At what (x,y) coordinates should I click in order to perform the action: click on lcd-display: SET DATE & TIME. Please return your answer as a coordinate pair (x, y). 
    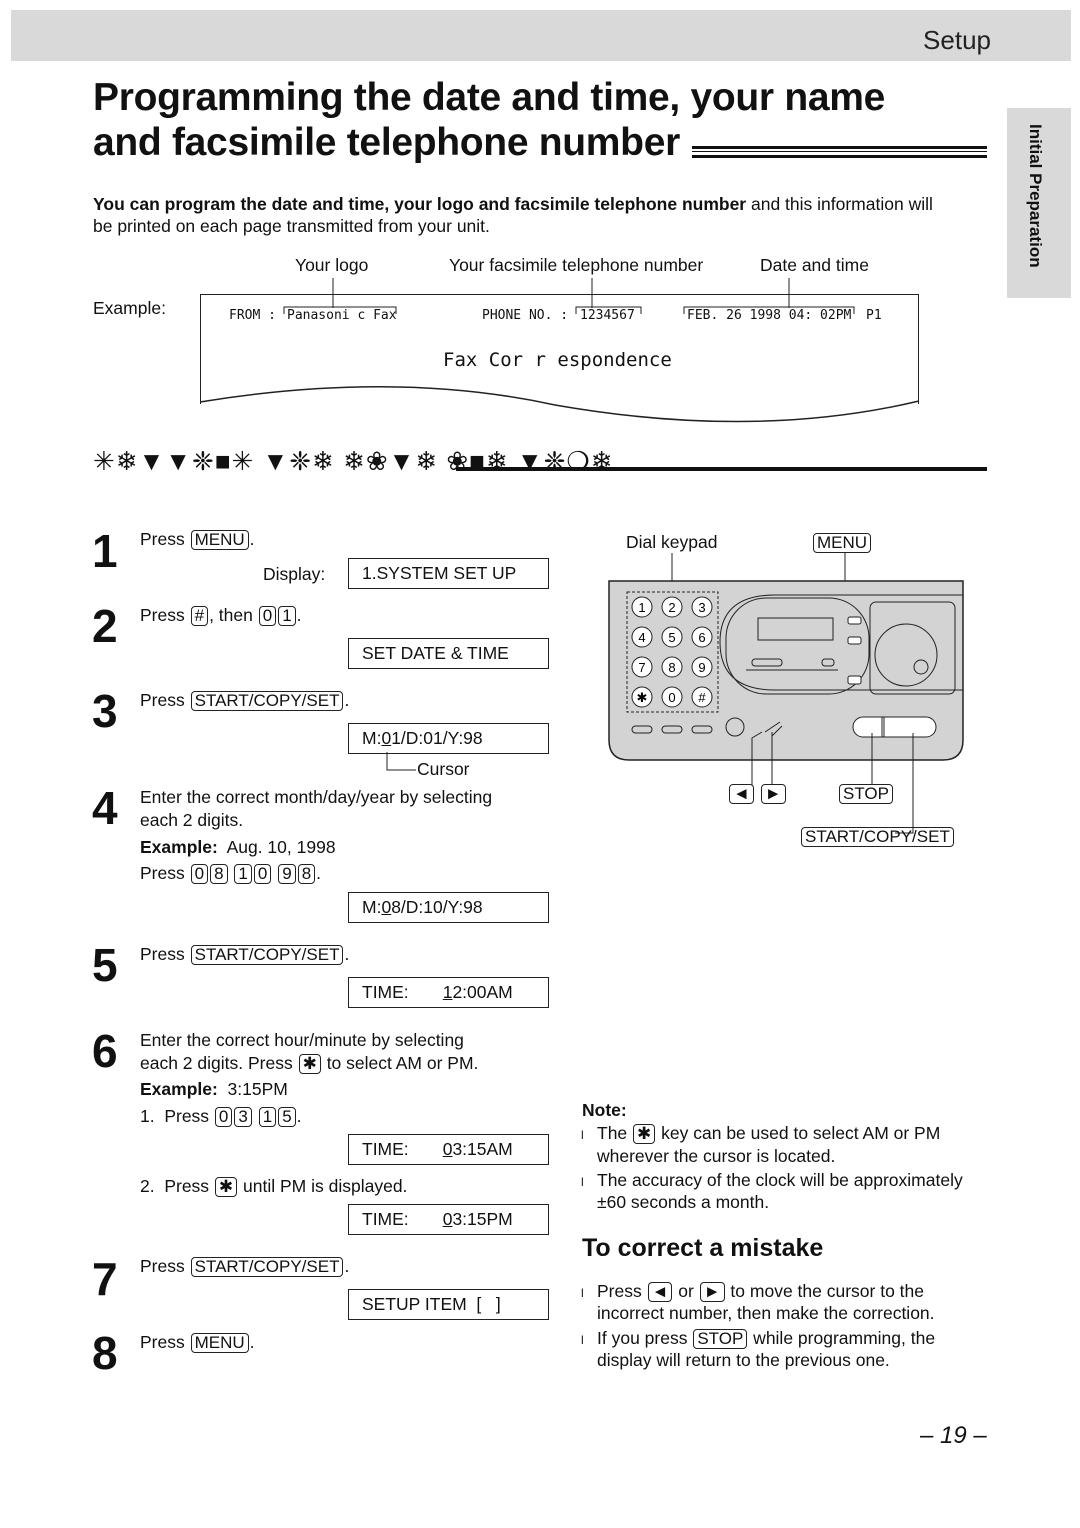
    Looking at the image, I should click on (448, 653).